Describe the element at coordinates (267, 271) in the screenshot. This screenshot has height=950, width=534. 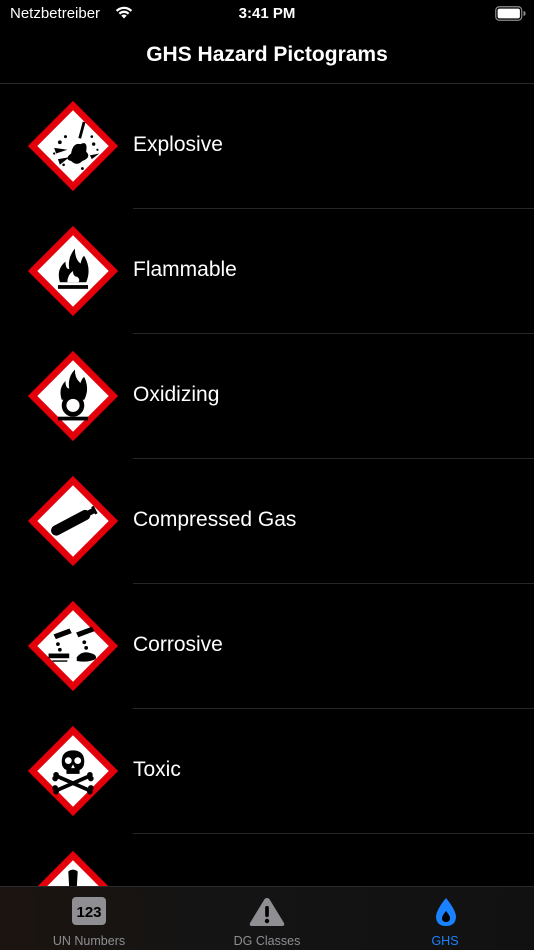
I see `list-item-flammable: Flammable` at that location.